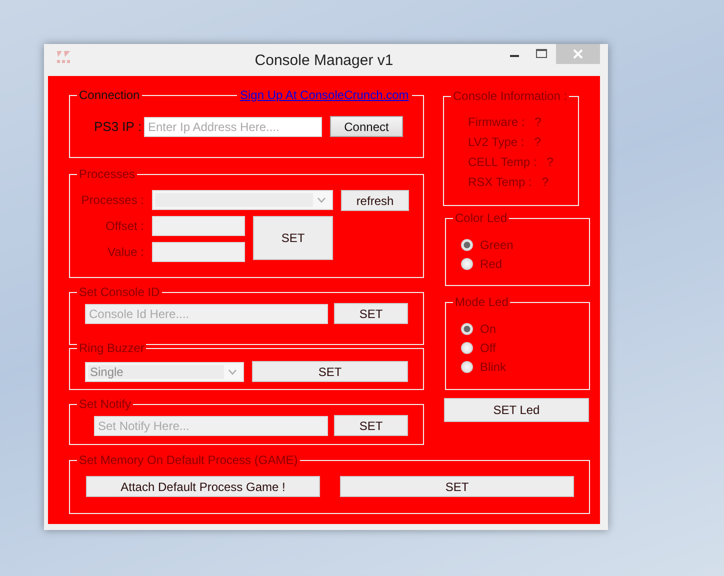  What do you see at coordinates (481, 218) in the screenshot?
I see `group-label: Color Led` at bounding box center [481, 218].